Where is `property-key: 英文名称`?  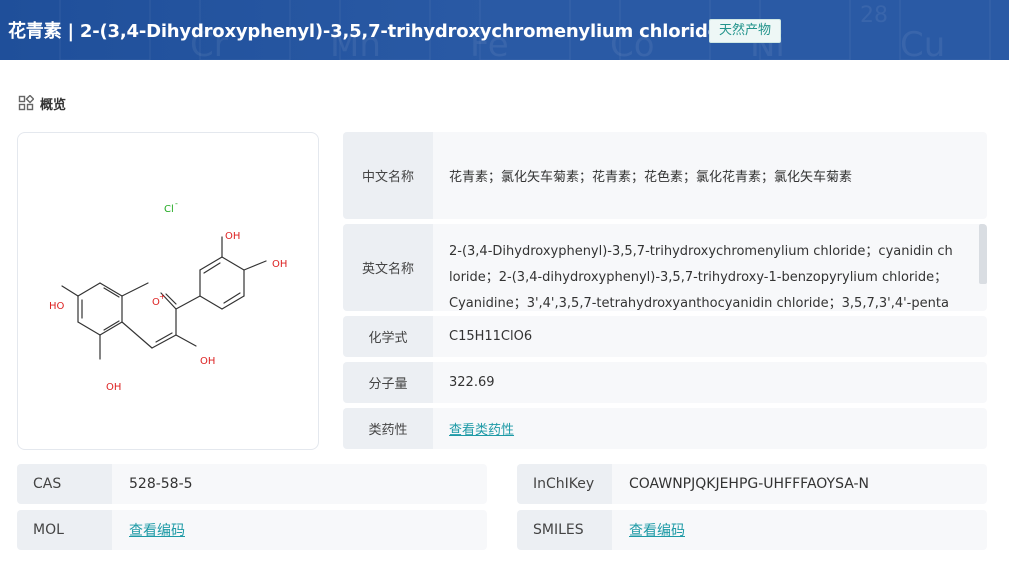 property-key: 英文名称 is located at coordinates (388, 267).